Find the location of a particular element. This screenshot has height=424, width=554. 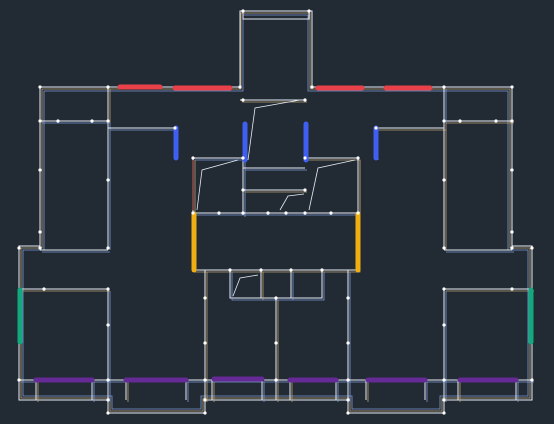

partition-22-inner is located at coordinates (278, 286).